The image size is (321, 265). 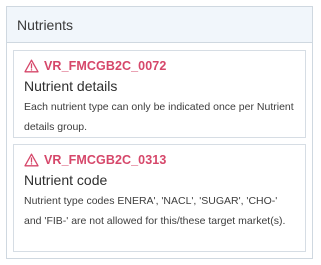 What do you see at coordinates (66, 180) in the screenshot?
I see `validation-title: Nutrient code` at bounding box center [66, 180].